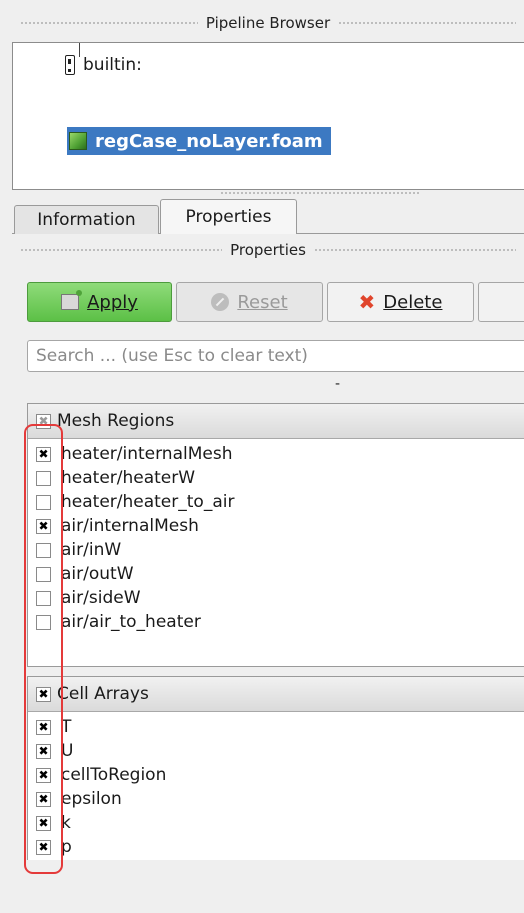  I want to click on checkbox-highlight-annotation, so click(43, 649).